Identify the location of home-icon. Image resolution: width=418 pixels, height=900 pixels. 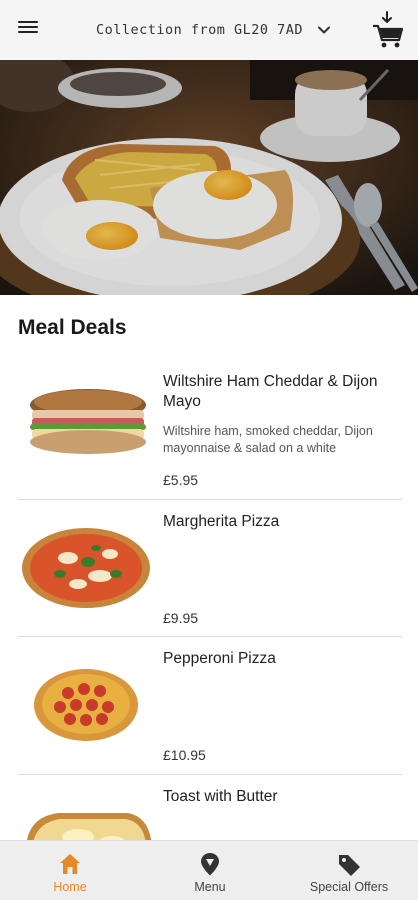
(70, 864).